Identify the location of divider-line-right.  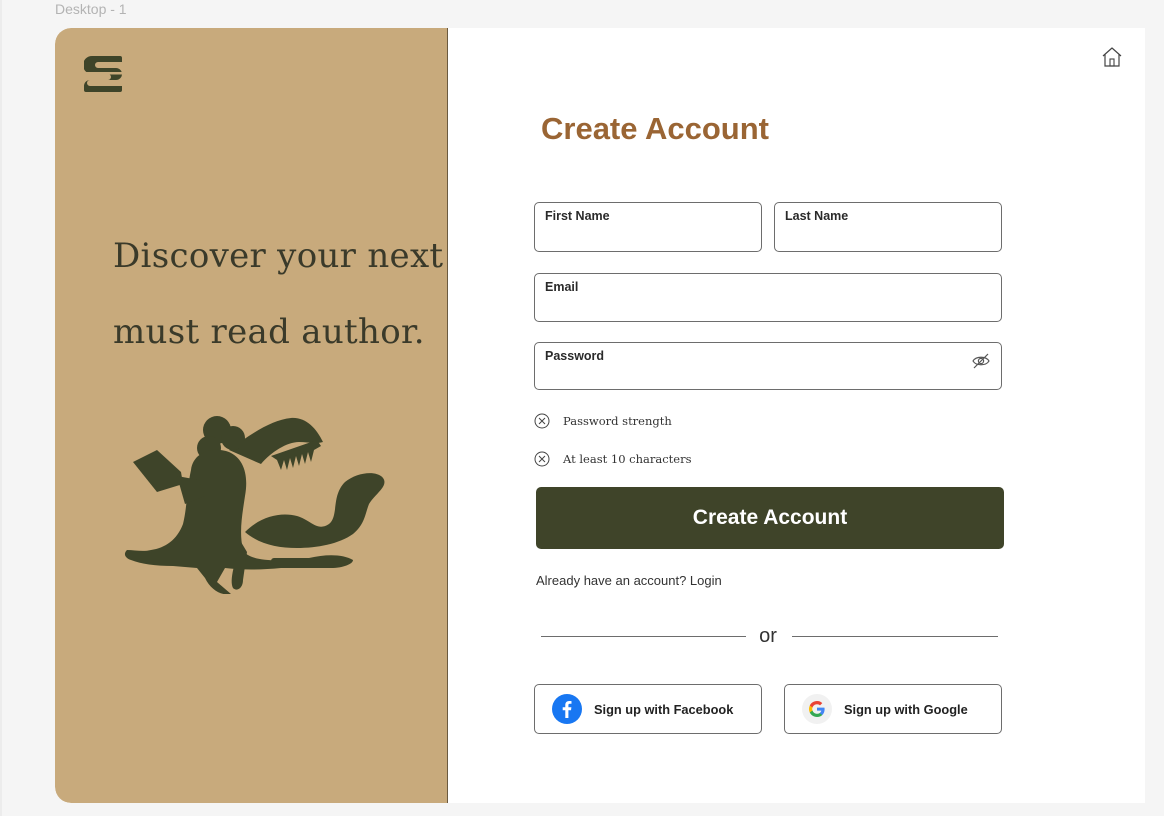
(895, 636).